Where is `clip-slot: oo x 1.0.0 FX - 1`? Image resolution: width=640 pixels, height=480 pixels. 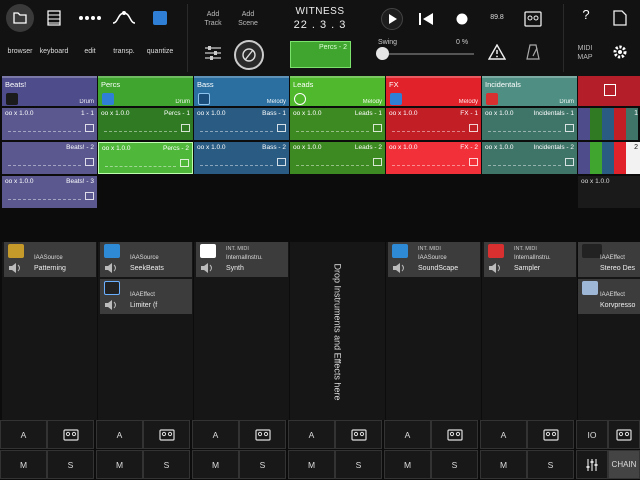
clip-slot: oo x 1.0.0 FX - 1 is located at coordinates (433, 124).